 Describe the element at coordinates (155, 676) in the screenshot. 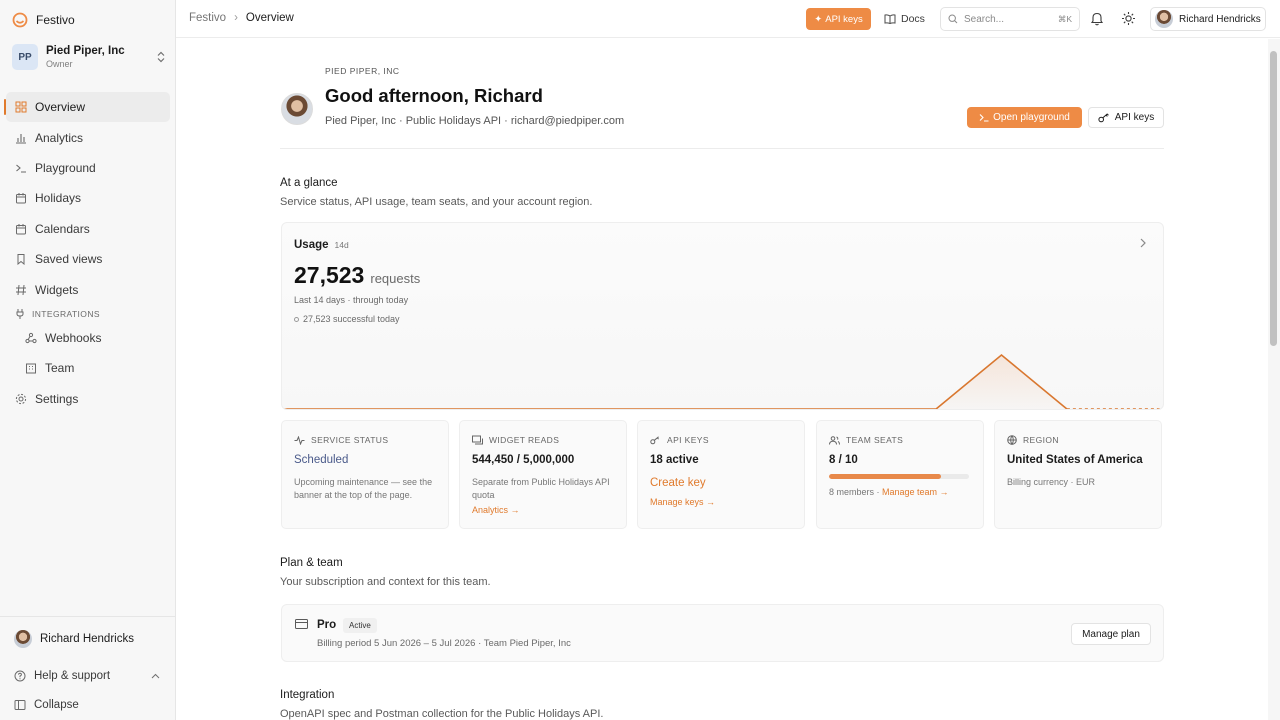

I see `chevron-up-icon` at that location.